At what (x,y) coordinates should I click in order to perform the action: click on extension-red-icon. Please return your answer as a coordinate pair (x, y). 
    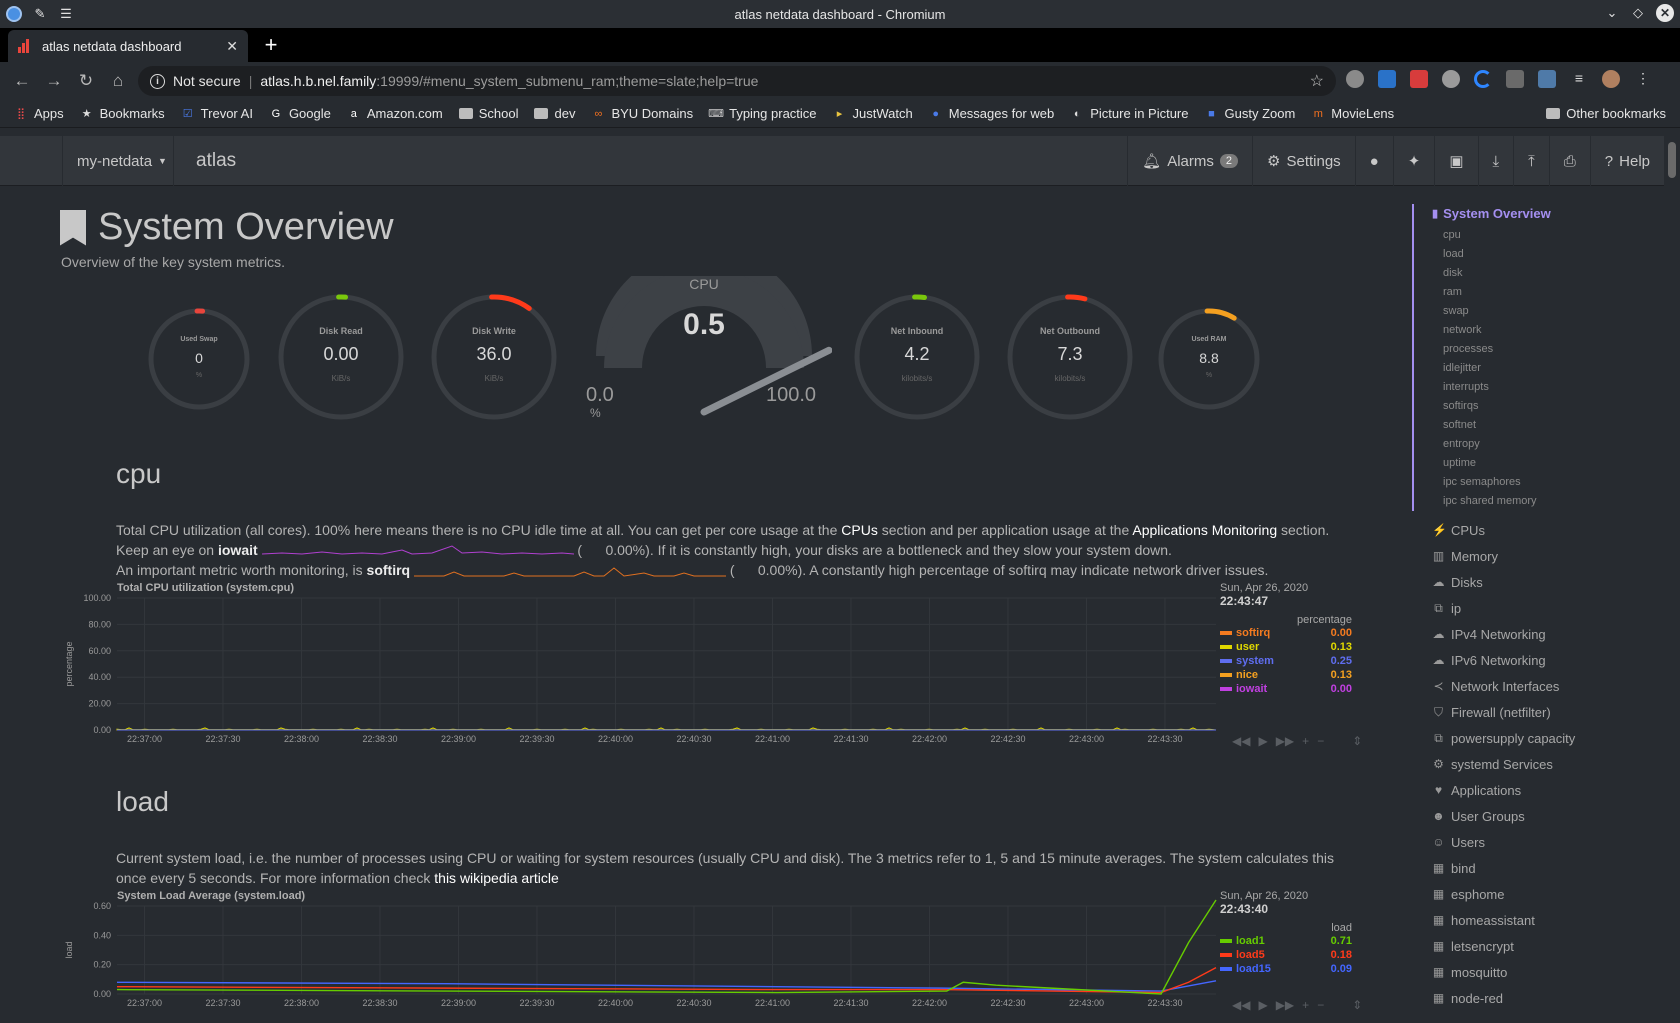
    Looking at the image, I should click on (1419, 79).